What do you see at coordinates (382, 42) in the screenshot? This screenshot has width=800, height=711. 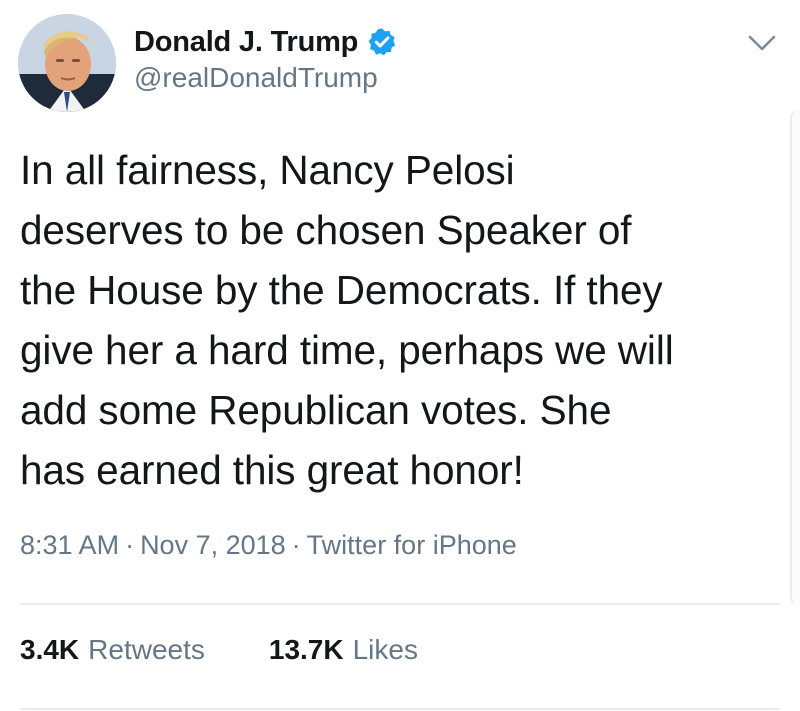 I see `verified-badge-icon` at bounding box center [382, 42].